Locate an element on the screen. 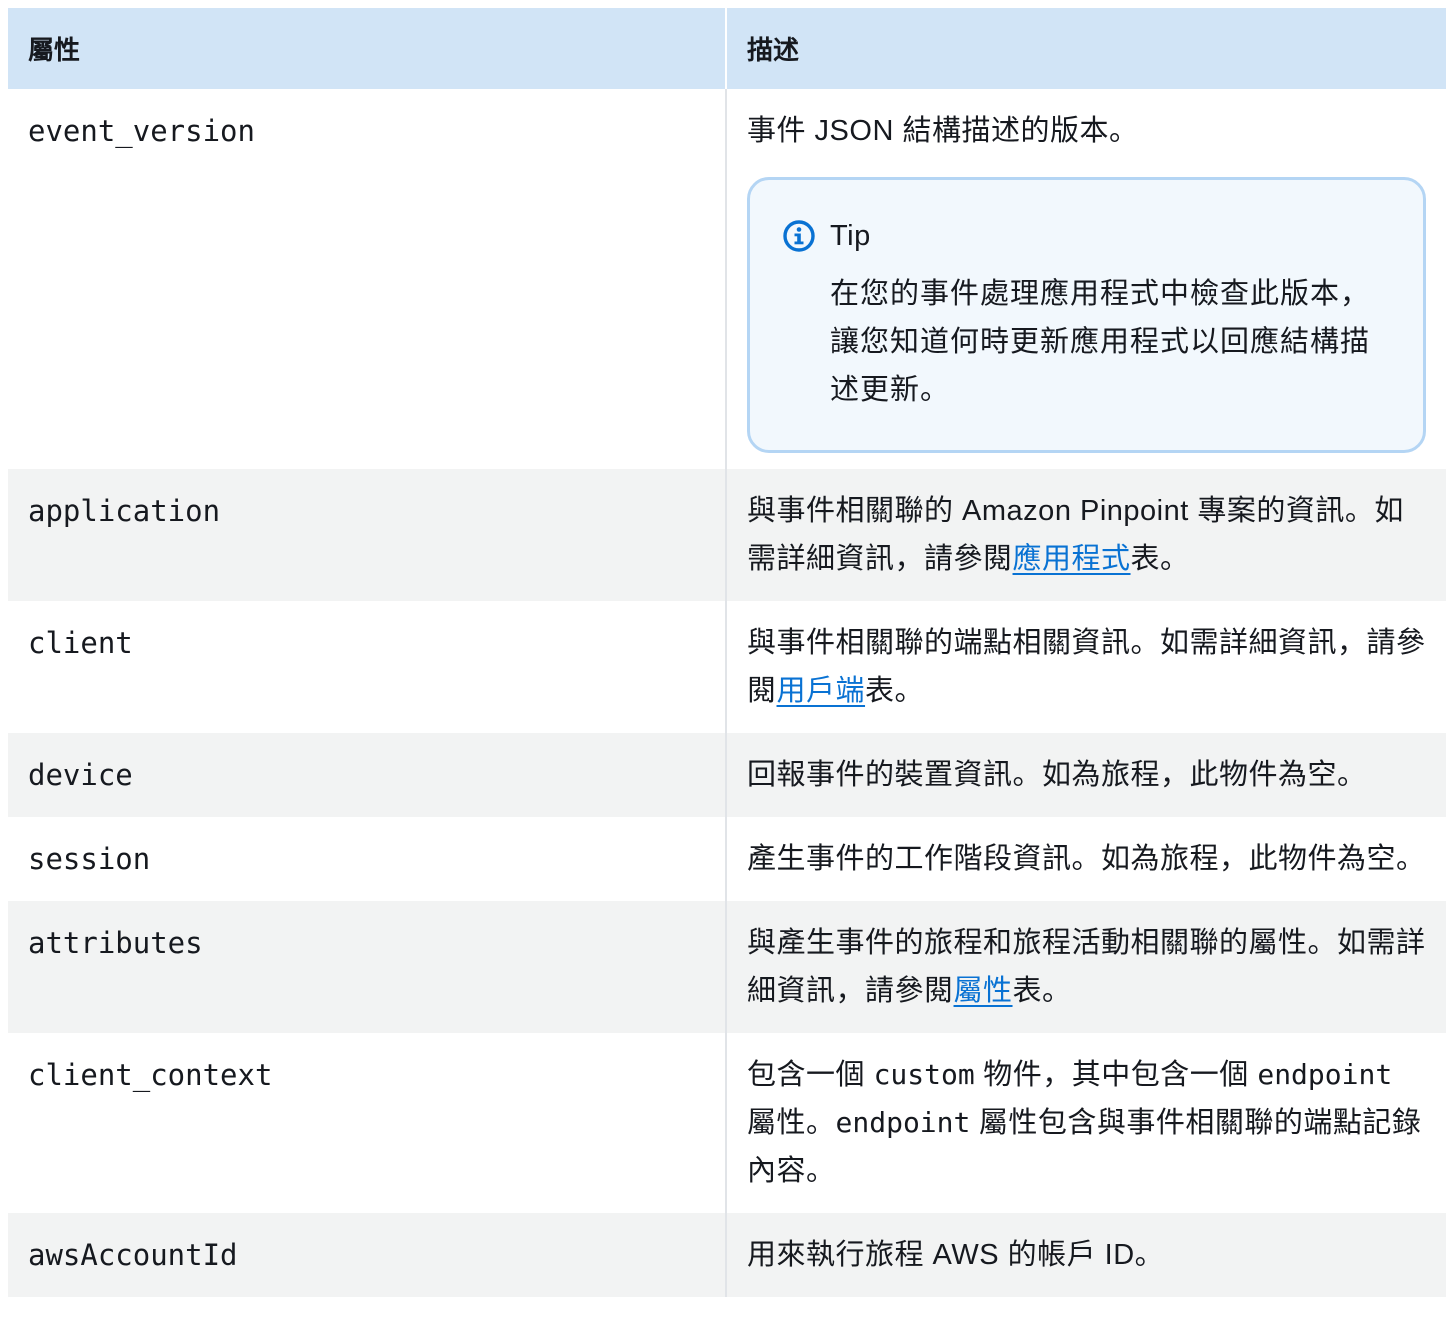 Image resolution: width=1448 pixels, height=1328 pixels. inline-code: custom is located at coordinates (924, 1074).